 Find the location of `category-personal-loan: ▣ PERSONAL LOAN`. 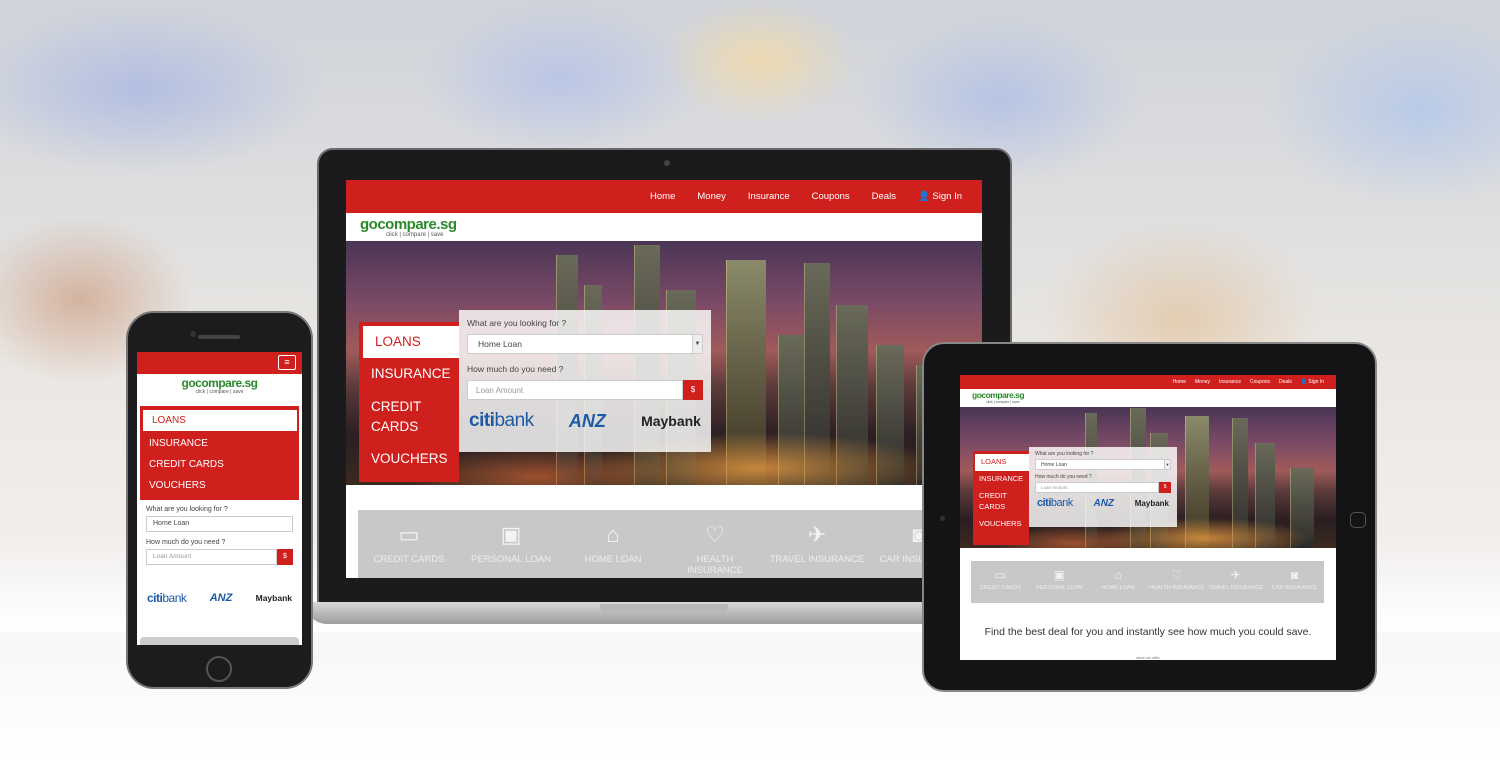

category-personal-loan: ▣ PERSONAL LOAN is located at coordinates (511, 543).